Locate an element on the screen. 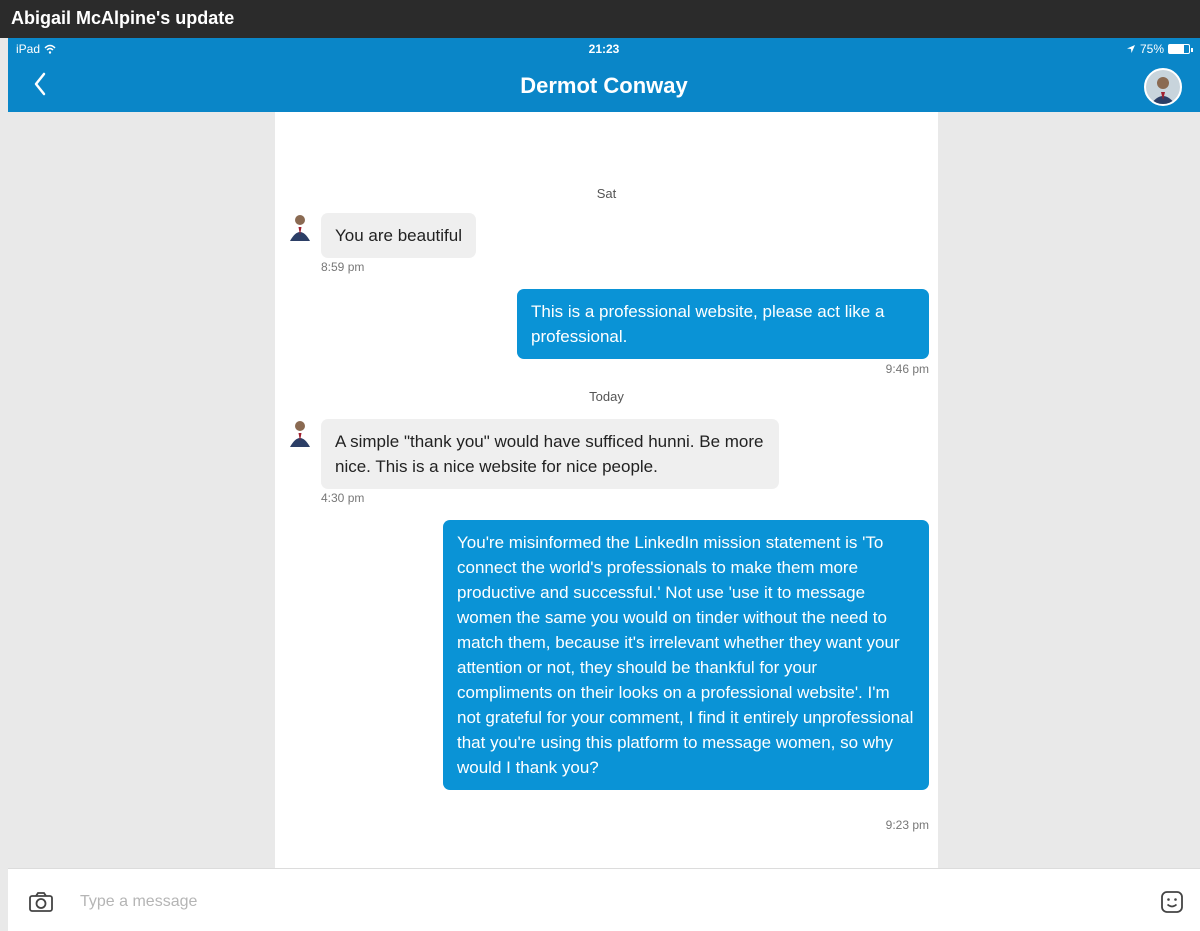 The image size is (1200, 931). status-time: 21:23 is located at coordinates (604, 49).